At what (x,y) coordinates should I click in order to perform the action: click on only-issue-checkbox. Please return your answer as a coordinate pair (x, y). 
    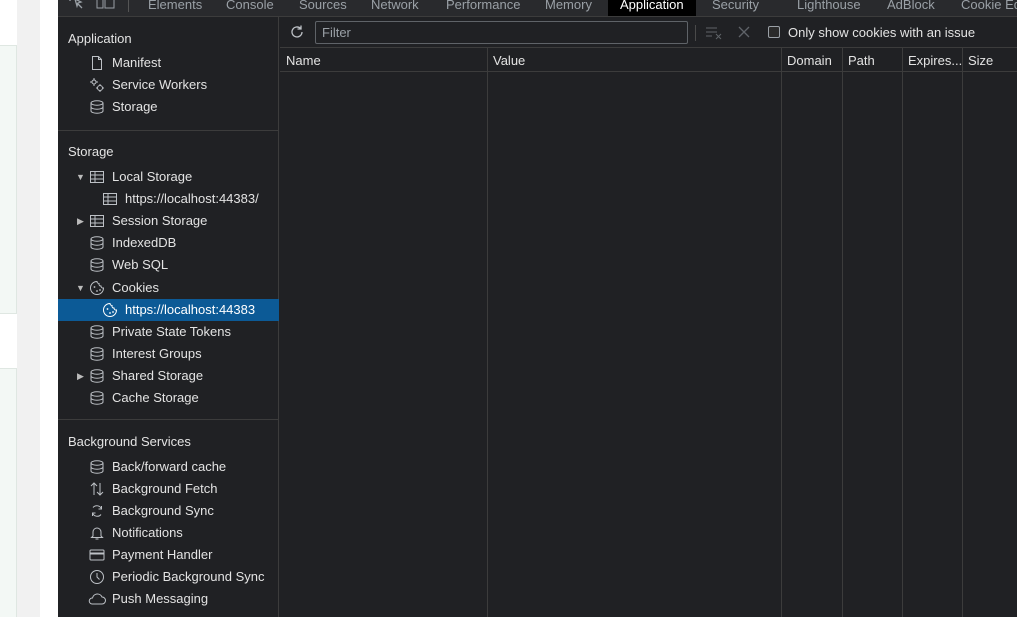
    Looking at the image, I should click on (774, 32).